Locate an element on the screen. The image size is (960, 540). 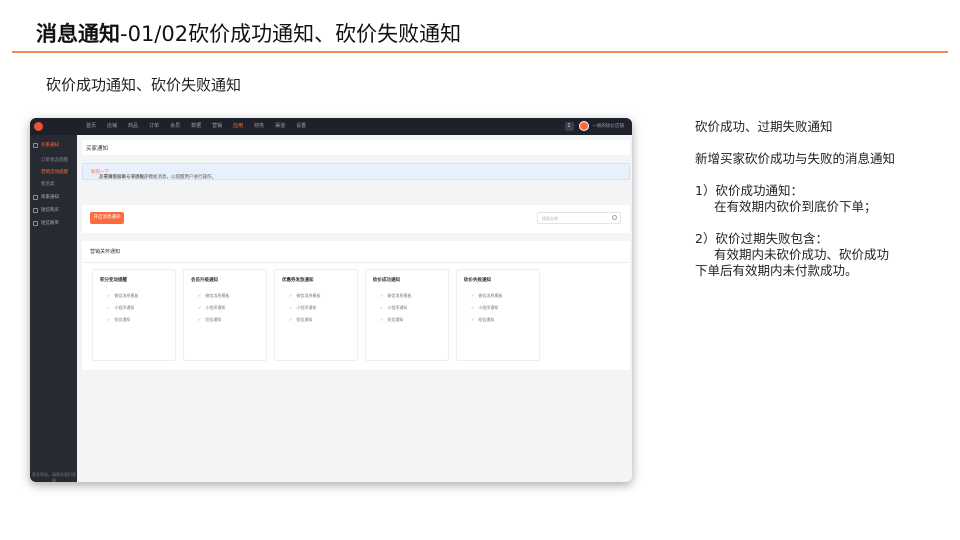
sidebar-item-label: 商家通知 is located at coordinates (50, 197).